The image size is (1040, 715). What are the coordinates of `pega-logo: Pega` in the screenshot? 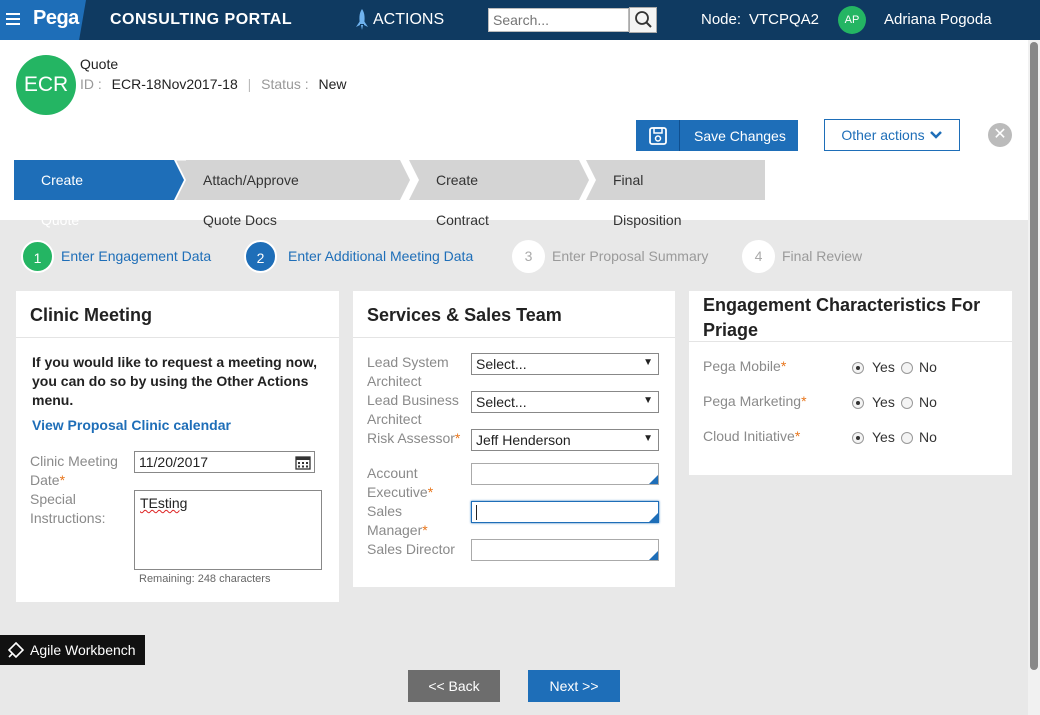 It's located at (56, 18).